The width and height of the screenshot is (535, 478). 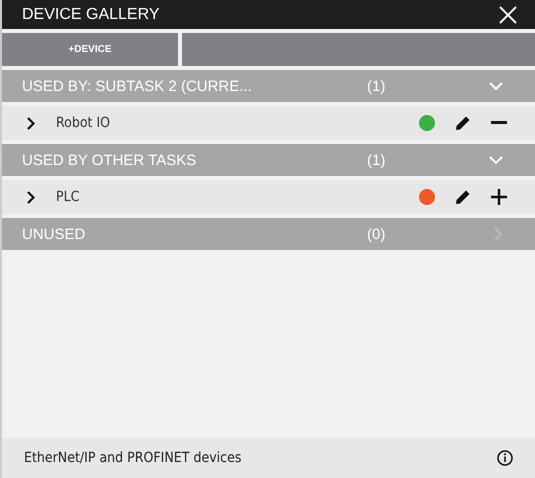 I want to click on device-name: Robot IO, so click(x=84, y=123).